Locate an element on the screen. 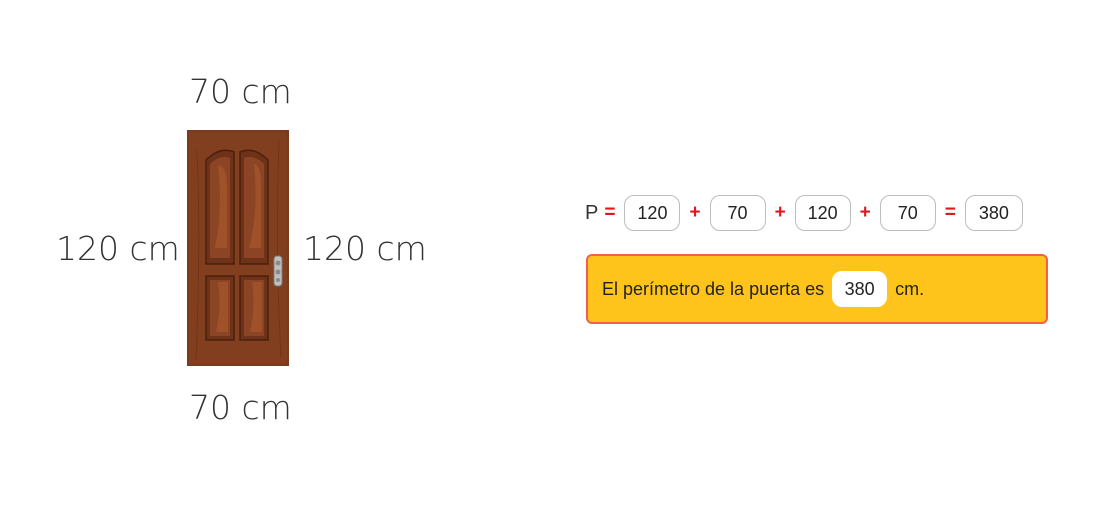 This screenshot has height=530, width=1117. door-illustration is located at coordinates (238, 248).